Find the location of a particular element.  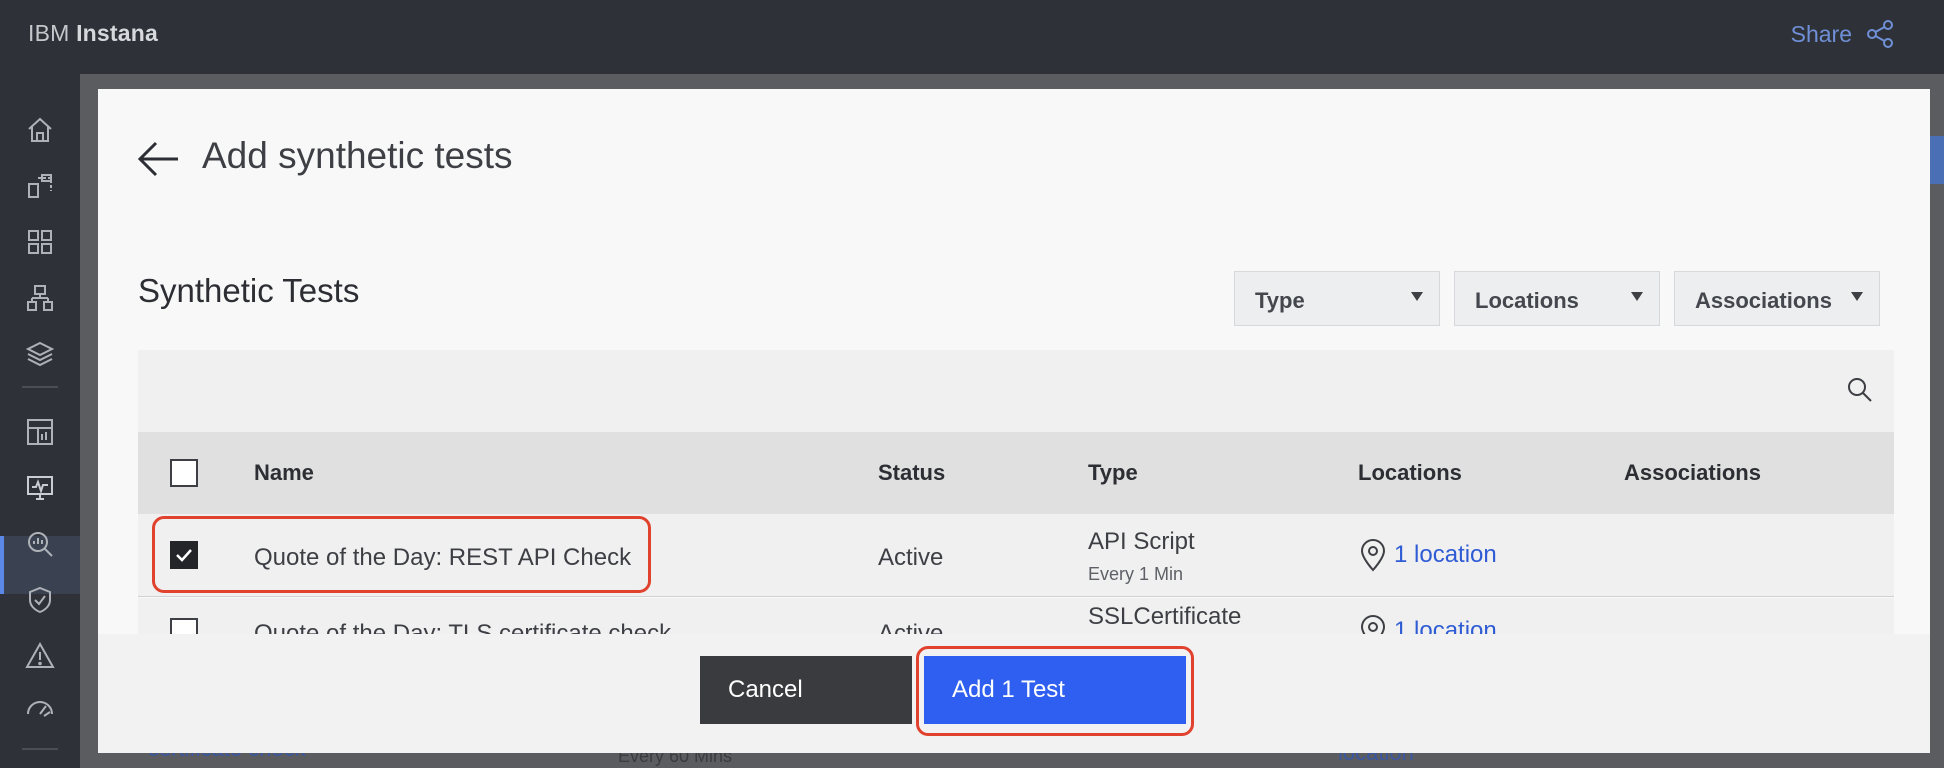

synthetic-monitoring-icon is located at coordinates (40, 488).